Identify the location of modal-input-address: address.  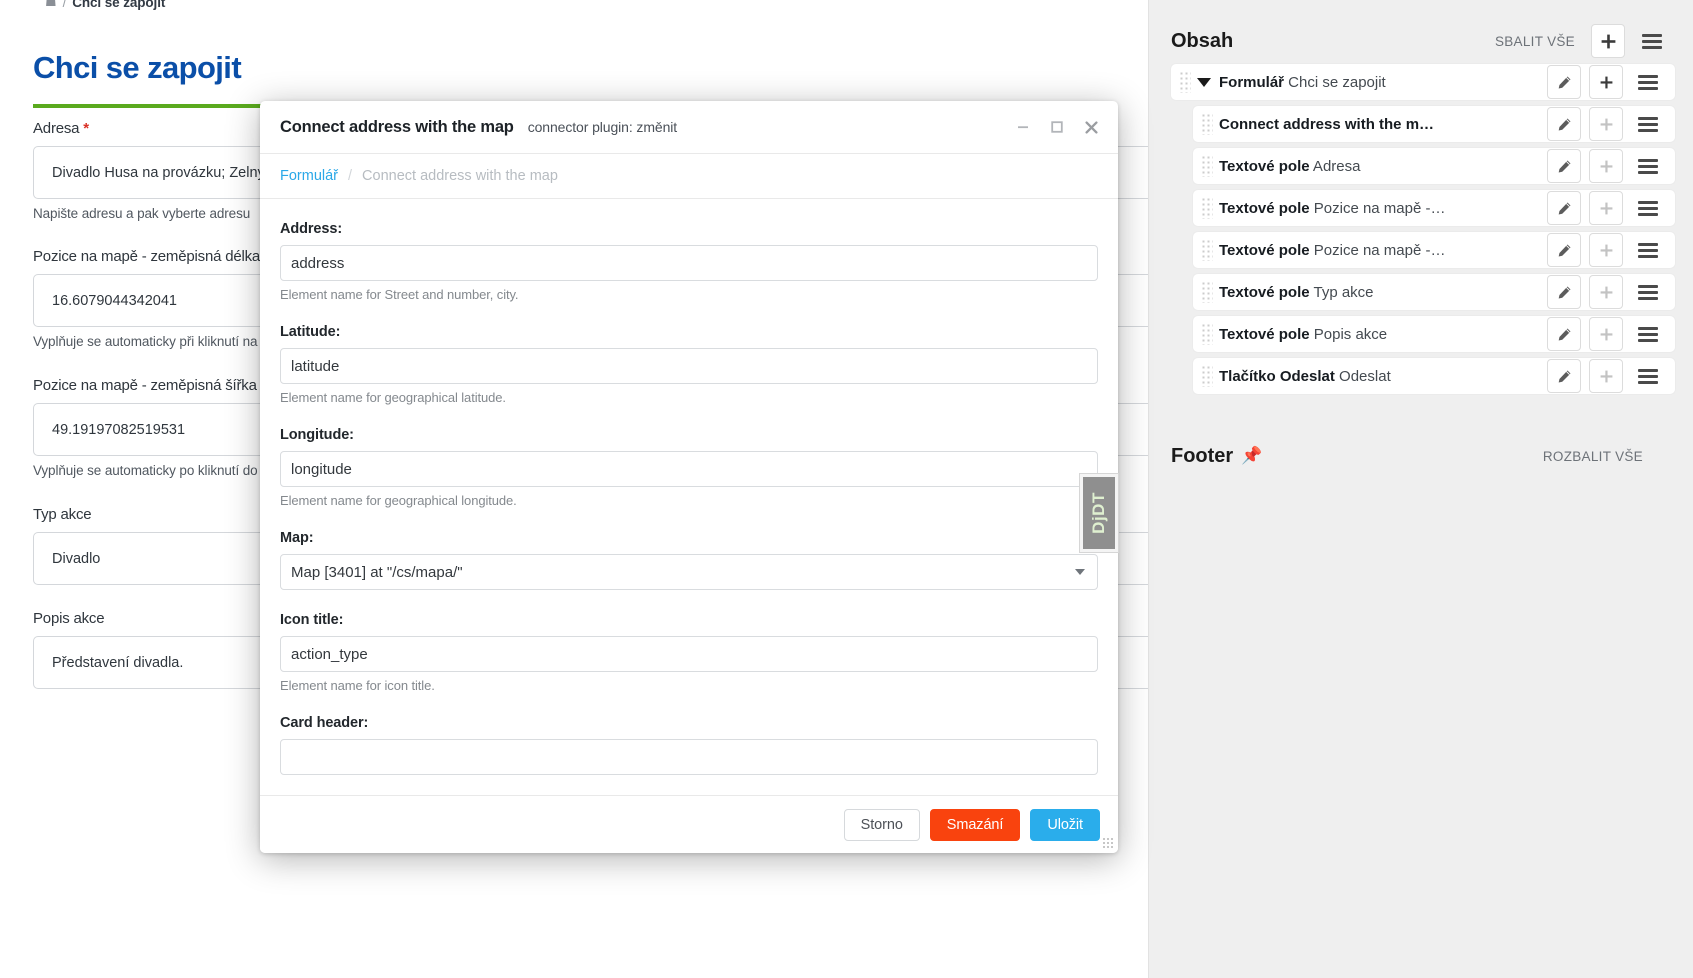
(689, 263).